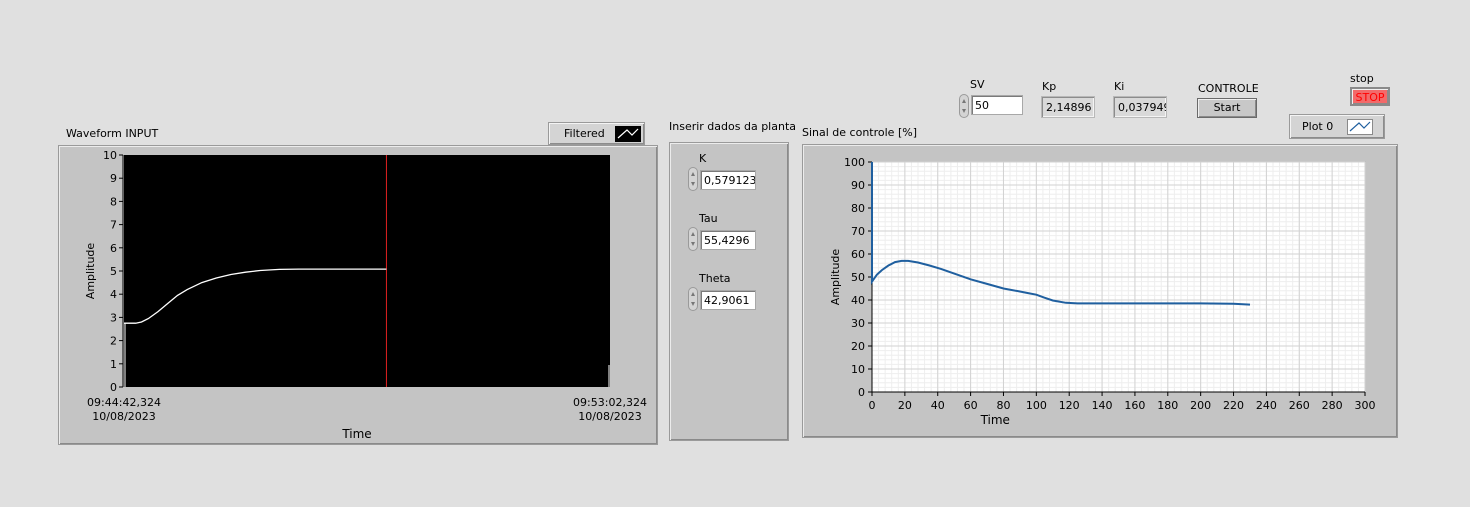 The image size is (1470, 507). What do you see at coordinates (858, 323) in the screenshot?
I see `control-y-tick-label: 30` at bounding box center [858, 323].